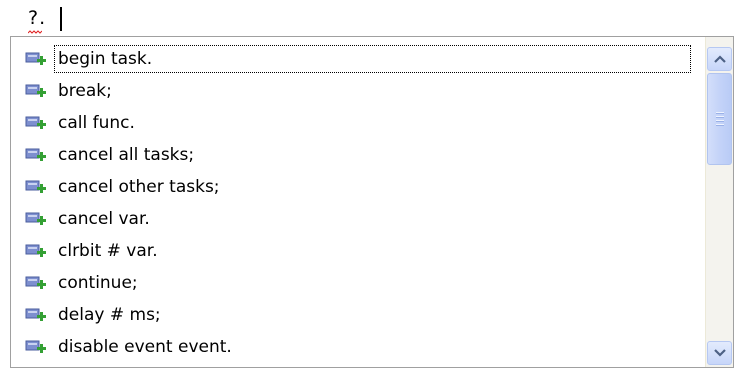 This screenshot has width=736, height=371. I want to click on completion-item-label: cancel other tasks;, so click(139, 187).